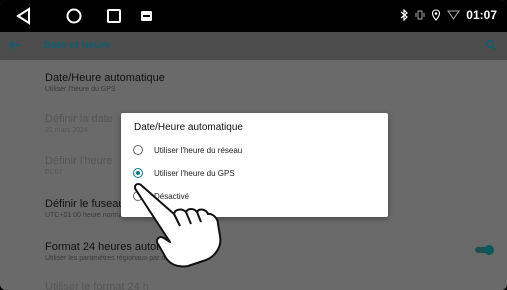 The image size is (507, 290). I want to click on status-indicators: 01:07, so click(448, 15).